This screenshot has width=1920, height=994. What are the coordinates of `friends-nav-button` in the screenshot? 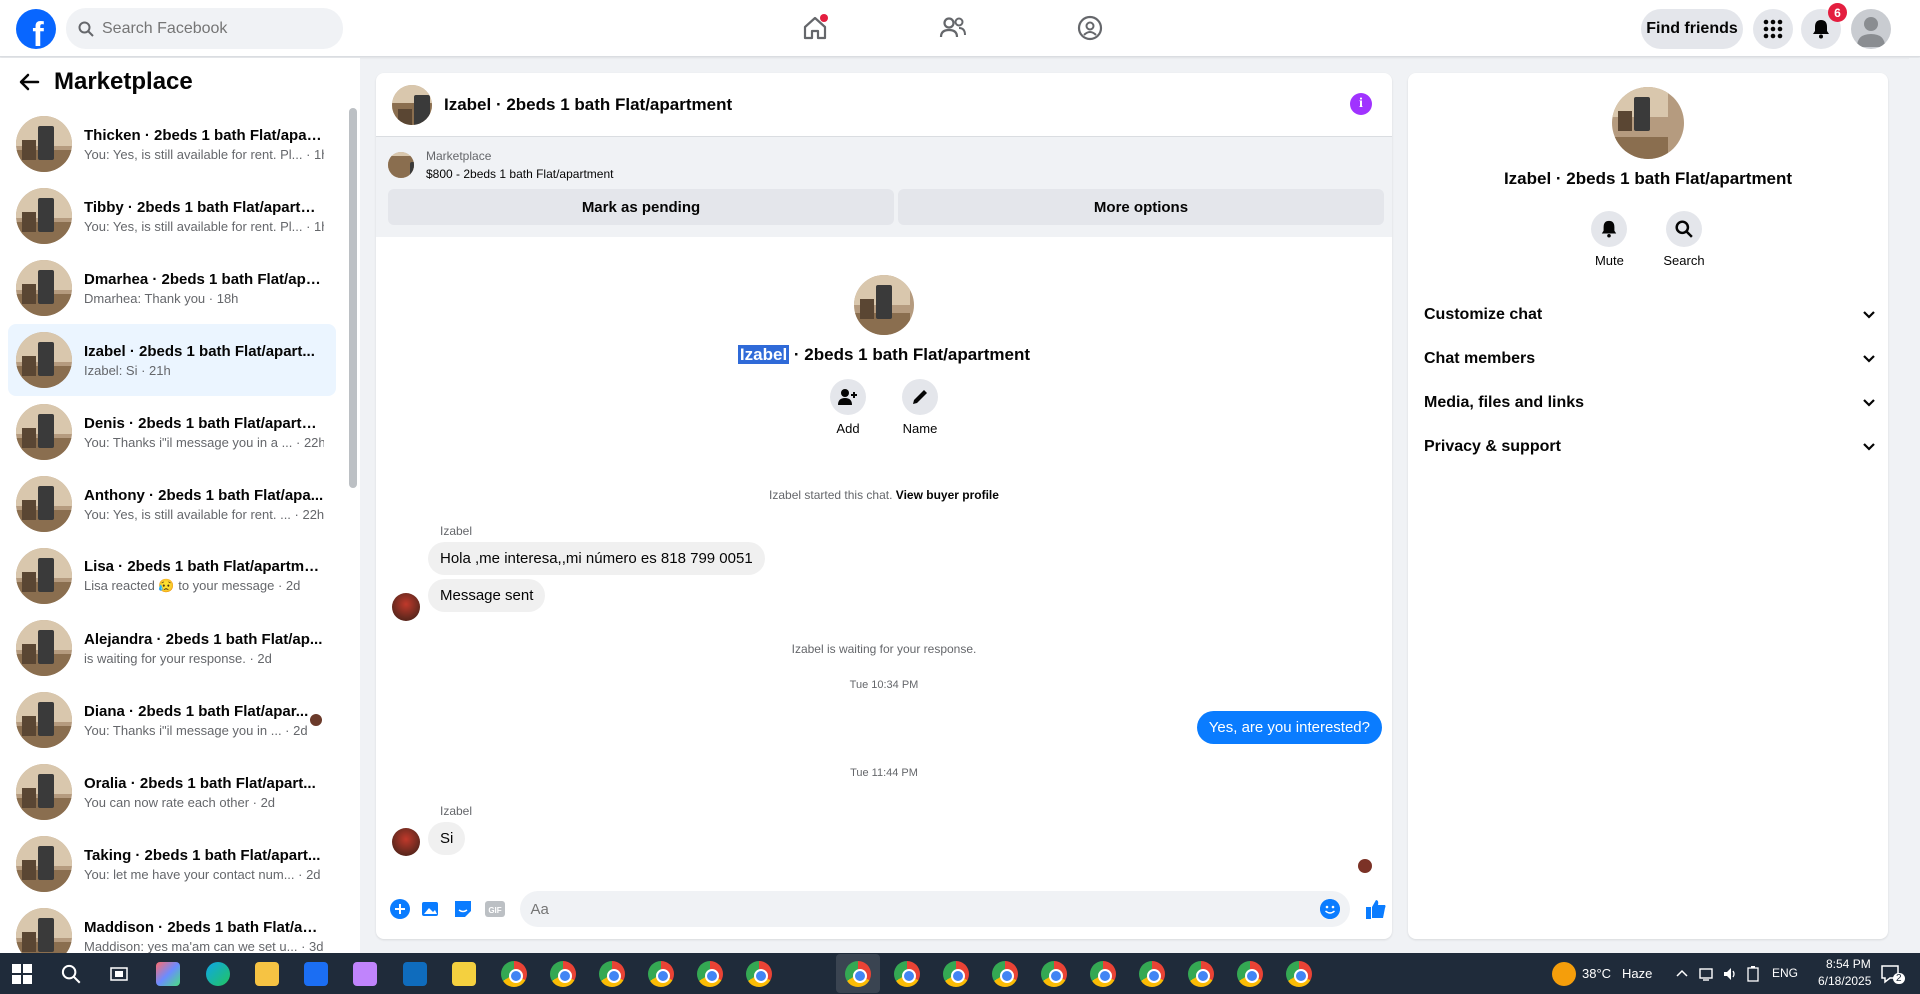 It's located at (953, 28).